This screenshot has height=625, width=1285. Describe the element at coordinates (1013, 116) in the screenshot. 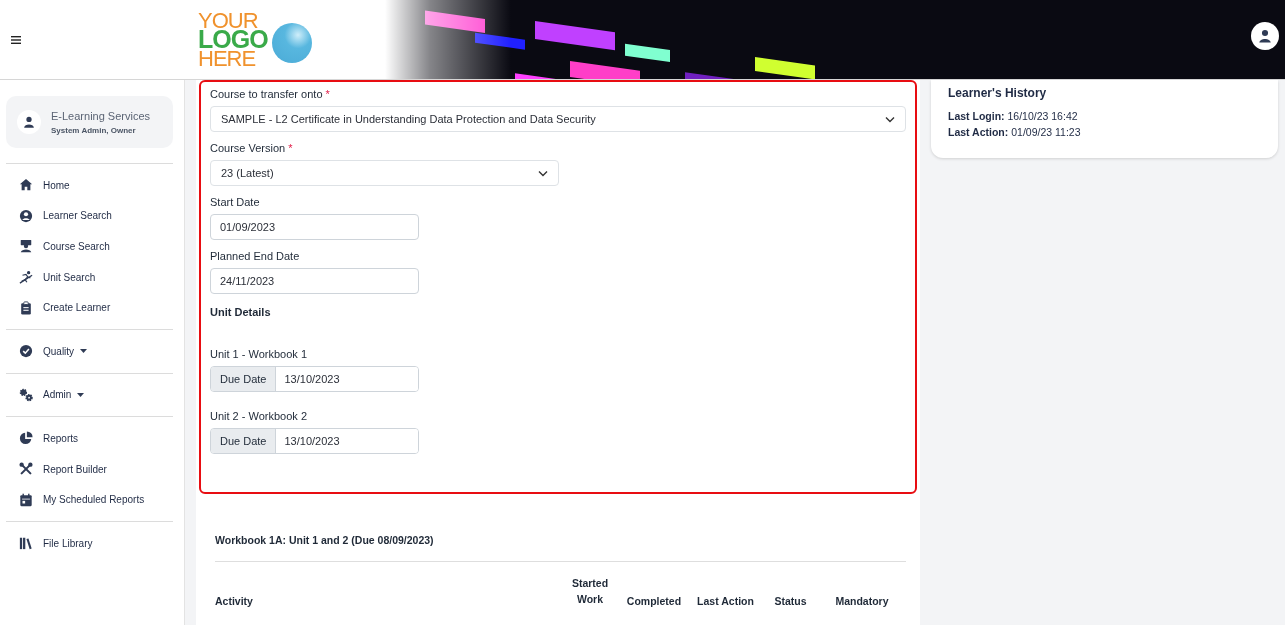

I see `history-line: Last Login: 16/10/23 16:42` at that location.